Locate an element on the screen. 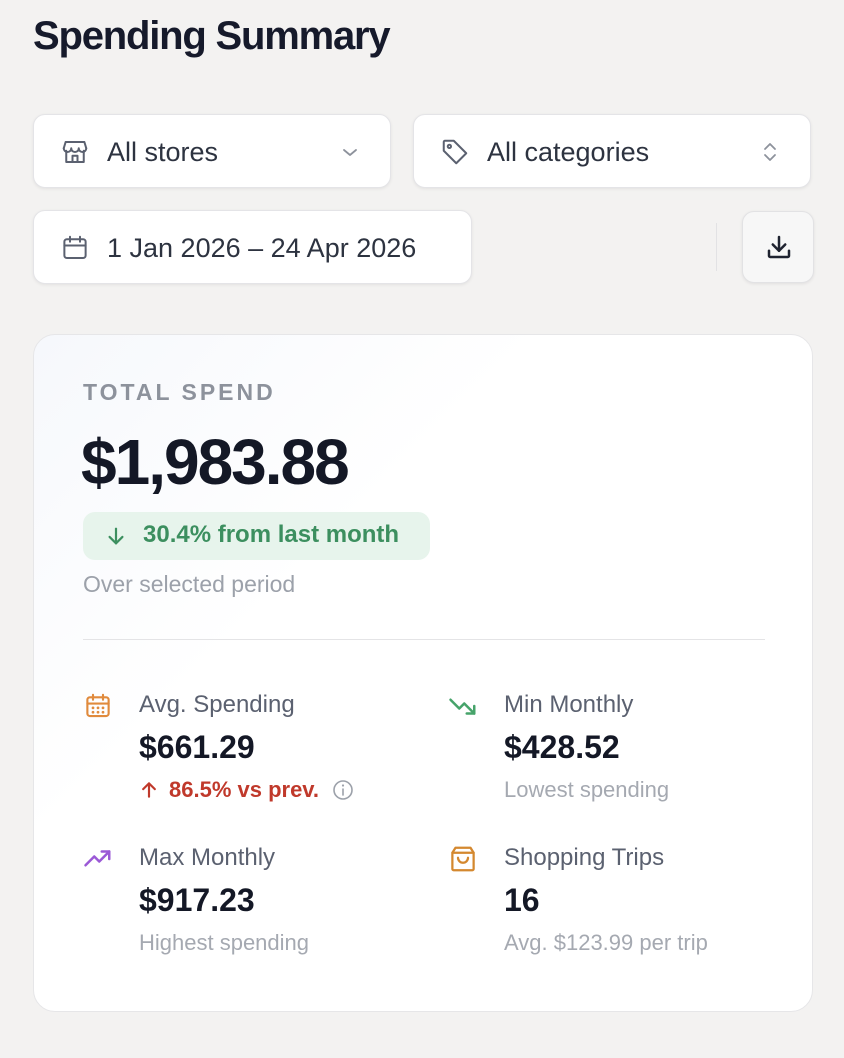 Image resolution: width=844 pixels, height=1058 pixels. calendar-icon is located at coordinates (75, 247).